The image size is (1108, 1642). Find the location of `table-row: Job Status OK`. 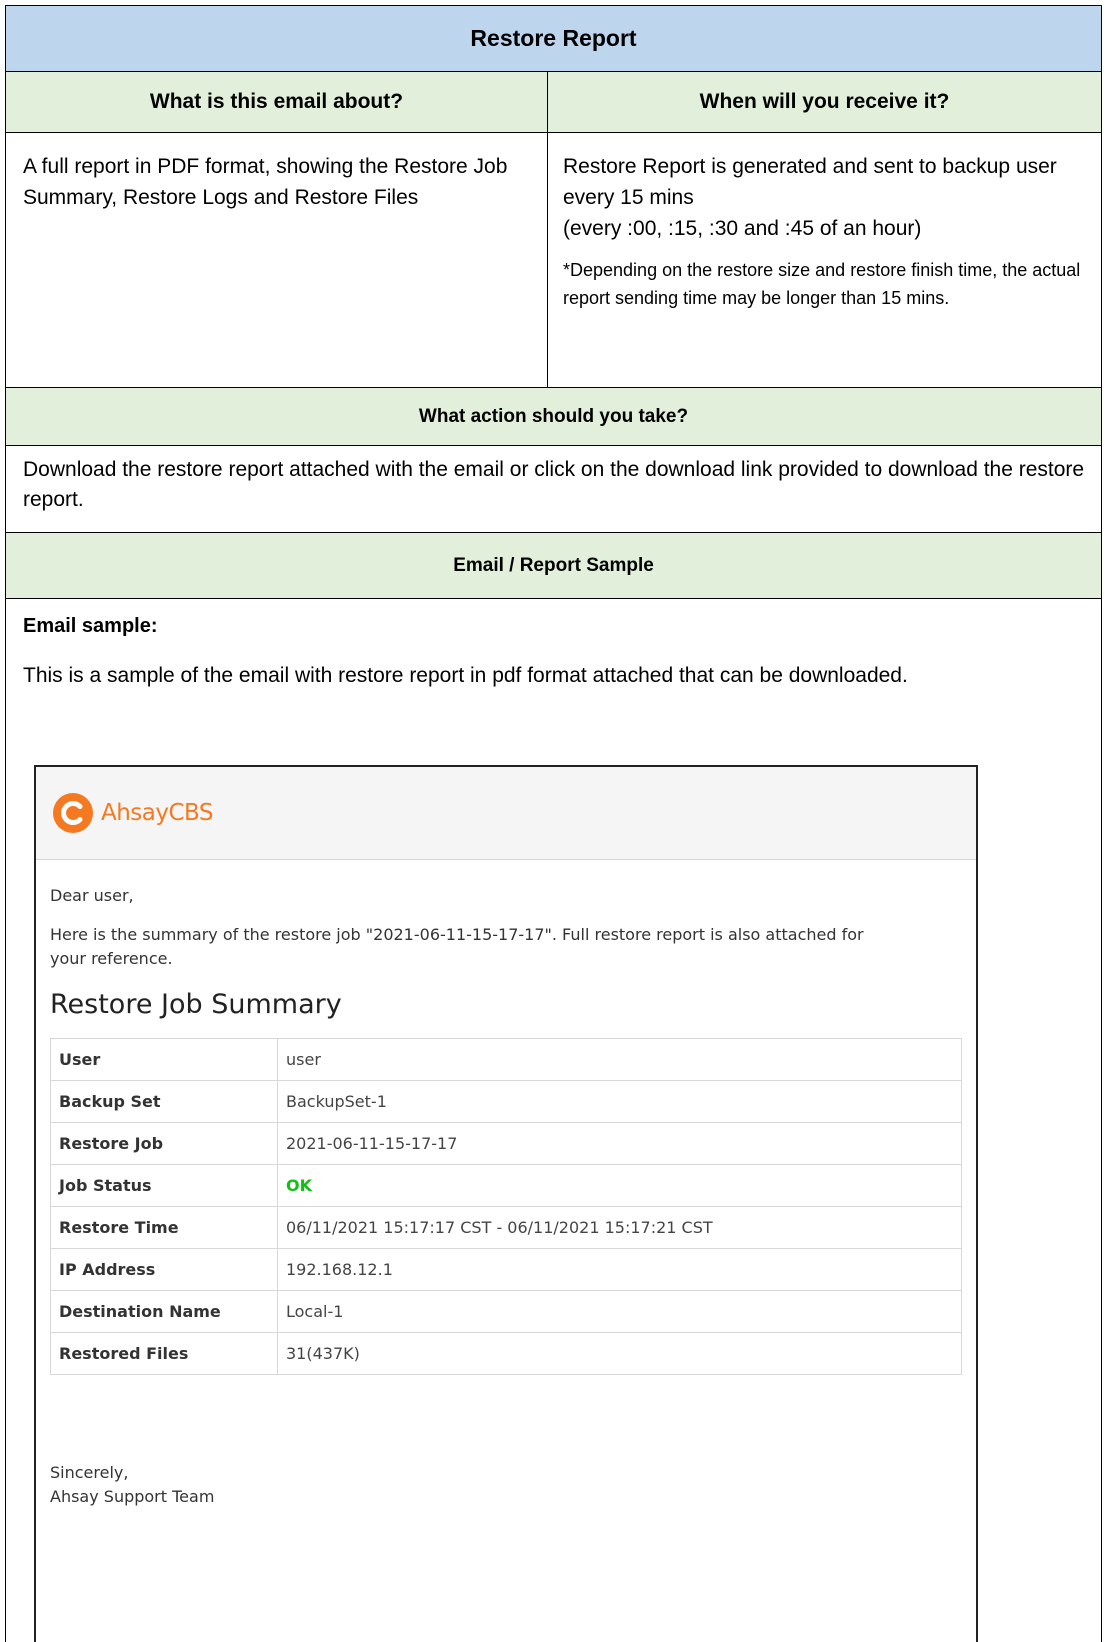

table-row: Job Status OK is located at coordinates (506, 1185).